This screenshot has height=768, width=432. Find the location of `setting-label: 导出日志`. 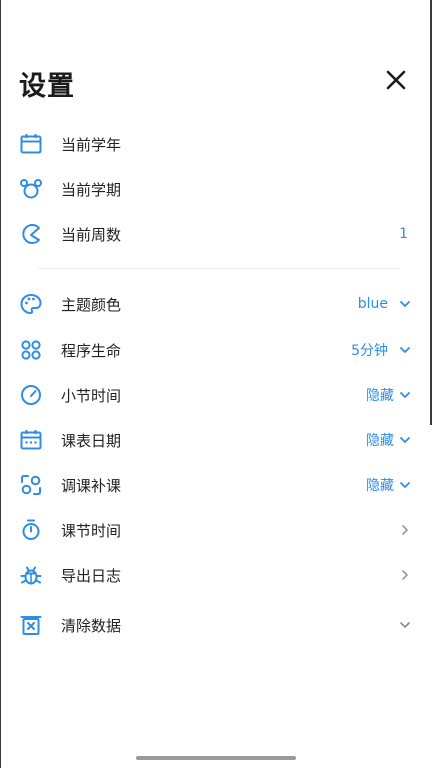

setting-label: 导出日志 is located at coordinates (91, 575).